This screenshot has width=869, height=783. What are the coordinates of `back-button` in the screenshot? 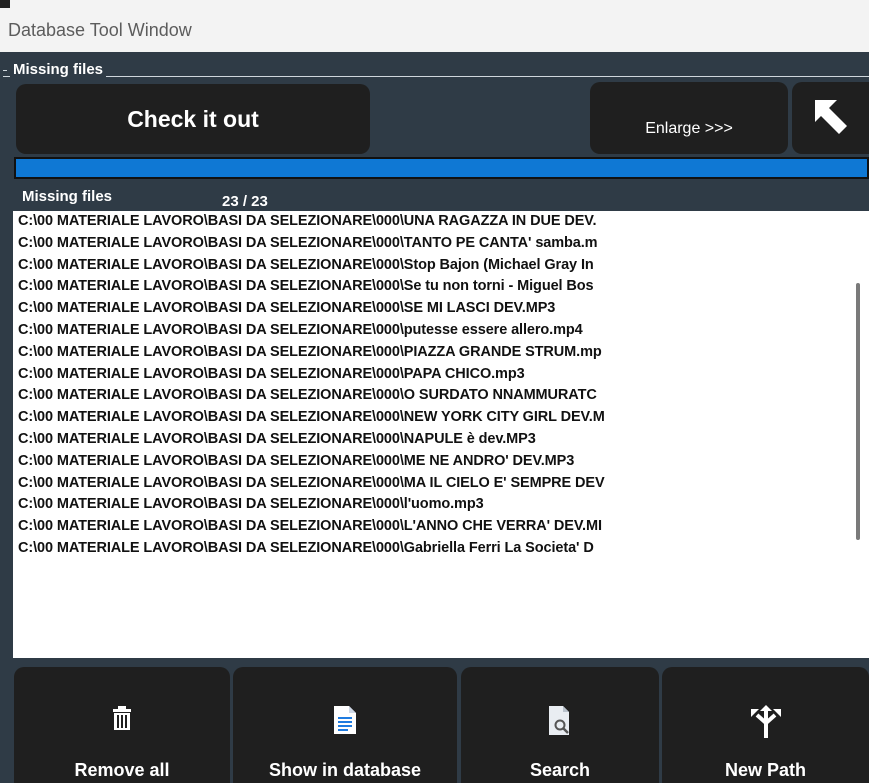 It's located at (830, 118).